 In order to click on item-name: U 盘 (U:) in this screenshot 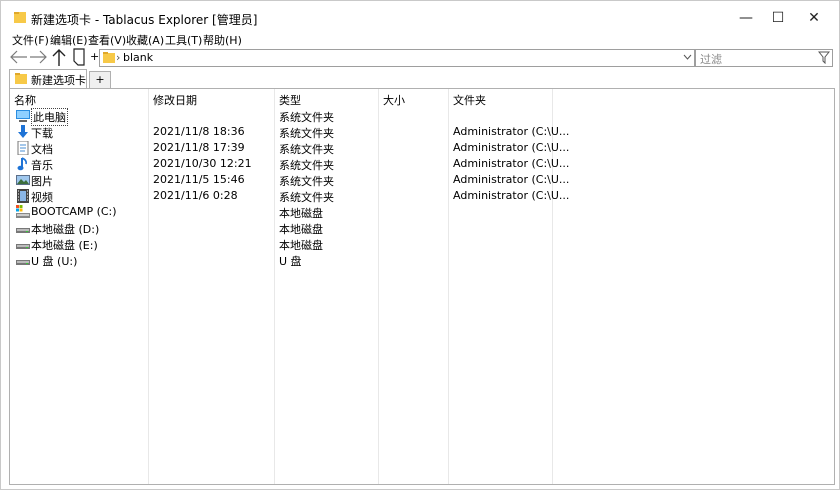, I will do `click(54, 261)`.